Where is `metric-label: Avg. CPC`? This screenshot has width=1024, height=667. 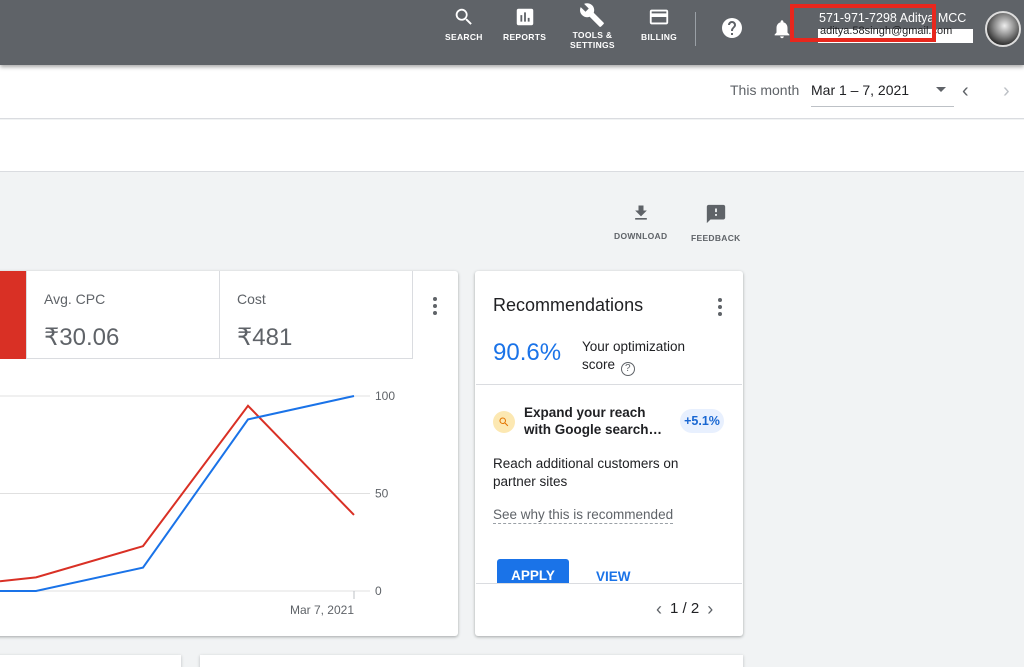 metric-label: Avg. CPC is located at coordinates (75, 299).